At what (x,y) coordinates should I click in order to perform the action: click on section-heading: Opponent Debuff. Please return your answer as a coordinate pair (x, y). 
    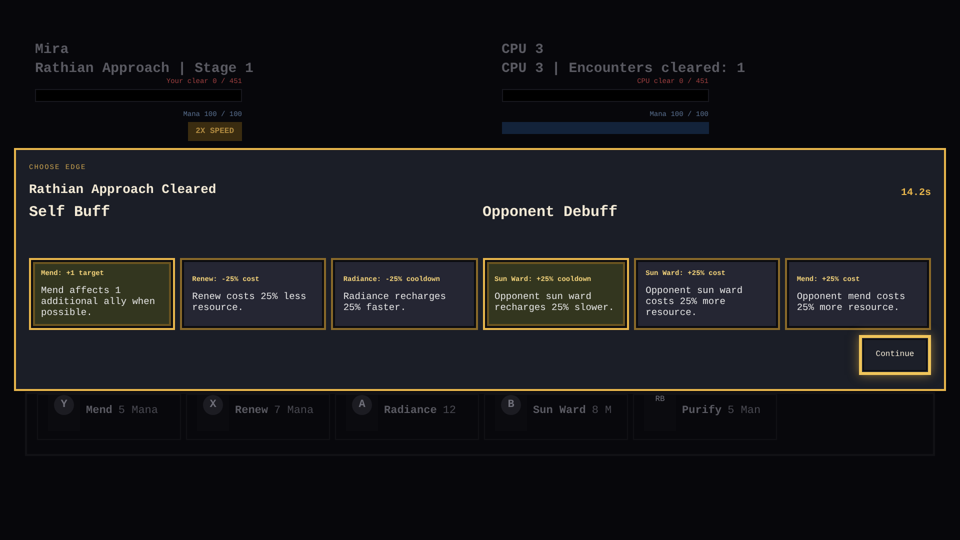
    Looking at the image, I should click on (550, 213).